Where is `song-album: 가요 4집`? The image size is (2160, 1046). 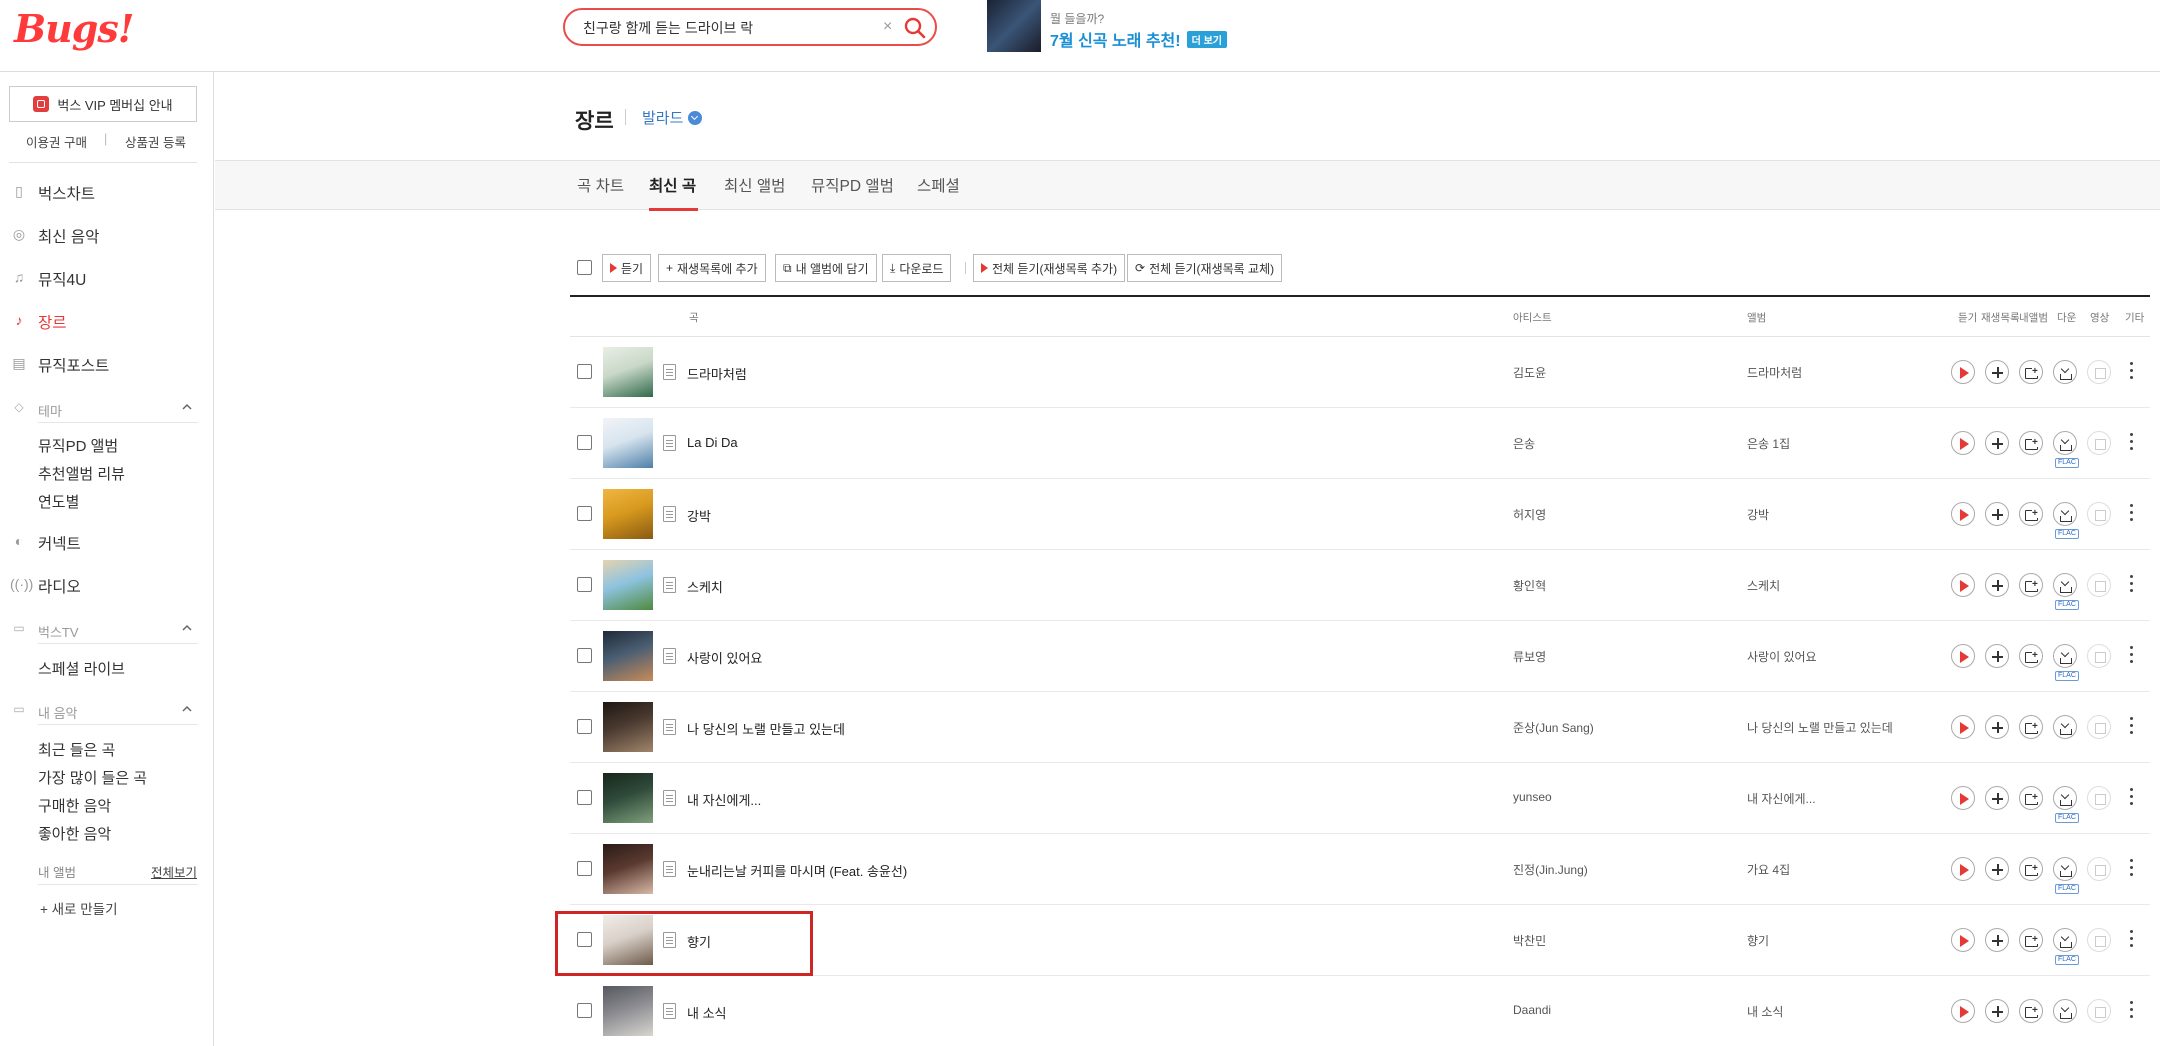
song-album: 가요 4집 is located at coordinates (1768, 869).